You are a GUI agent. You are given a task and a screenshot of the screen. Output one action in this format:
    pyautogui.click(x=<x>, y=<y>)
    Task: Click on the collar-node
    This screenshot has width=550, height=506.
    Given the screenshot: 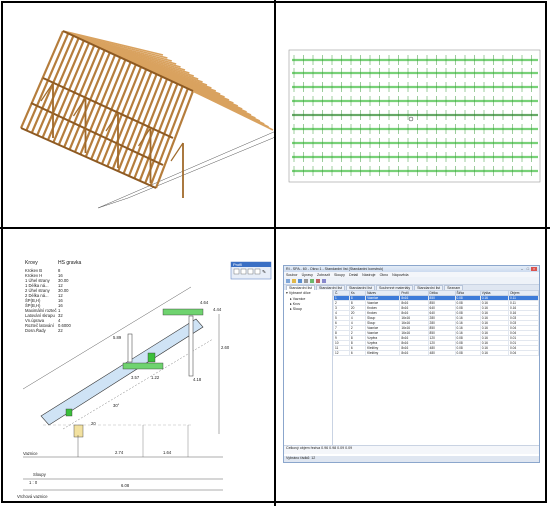 What is the action you would take?
    pyautogui.click(x=151, y=357)
    